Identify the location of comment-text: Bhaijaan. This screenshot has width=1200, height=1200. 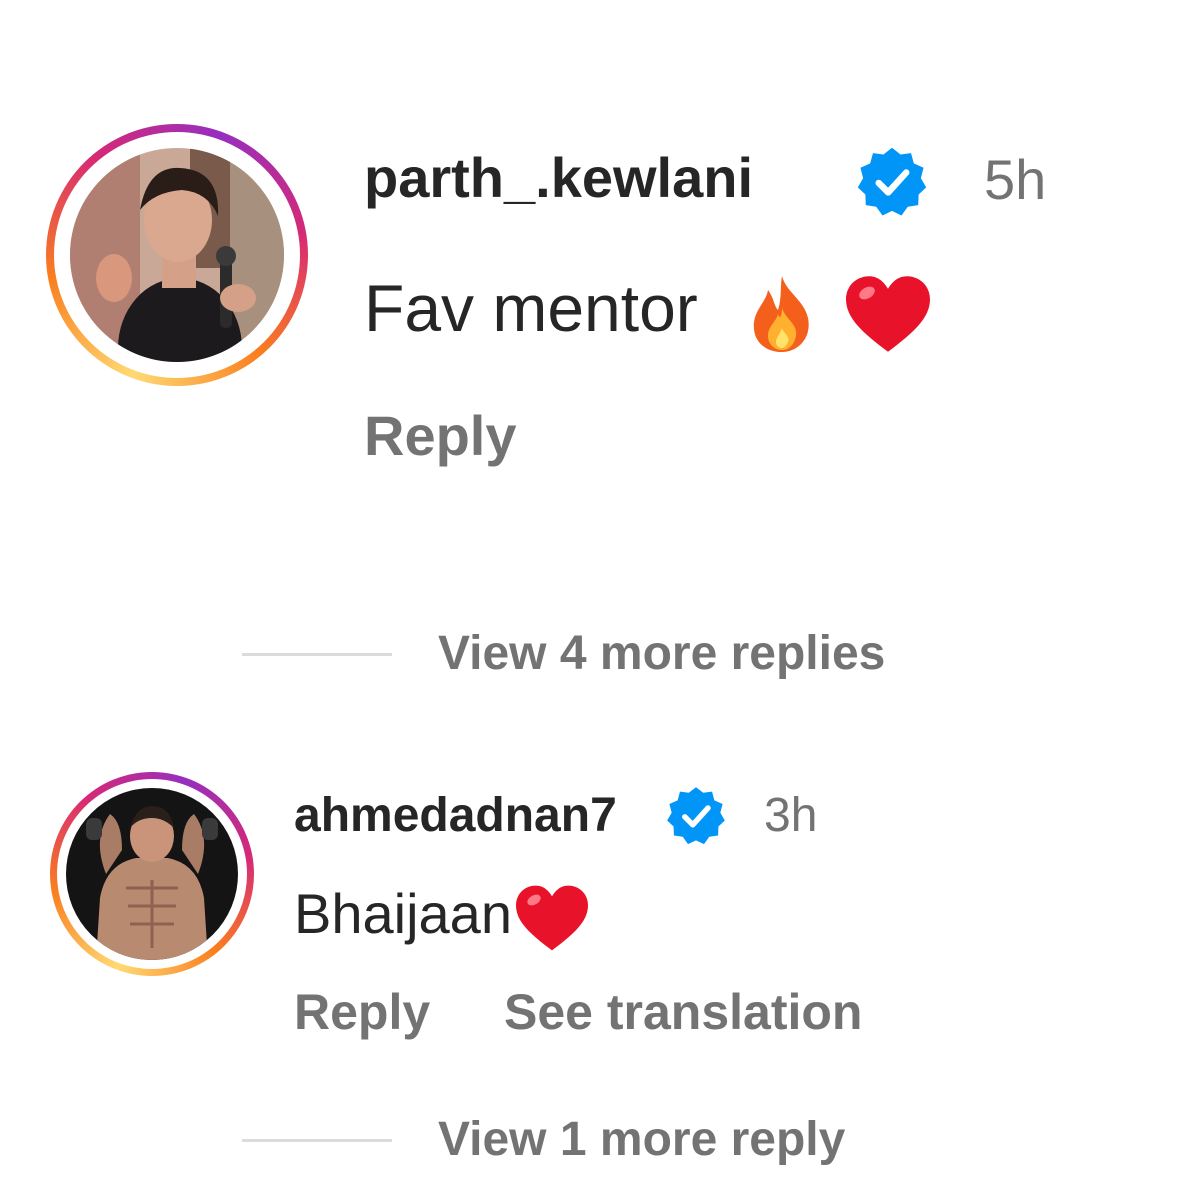
(443, 916).